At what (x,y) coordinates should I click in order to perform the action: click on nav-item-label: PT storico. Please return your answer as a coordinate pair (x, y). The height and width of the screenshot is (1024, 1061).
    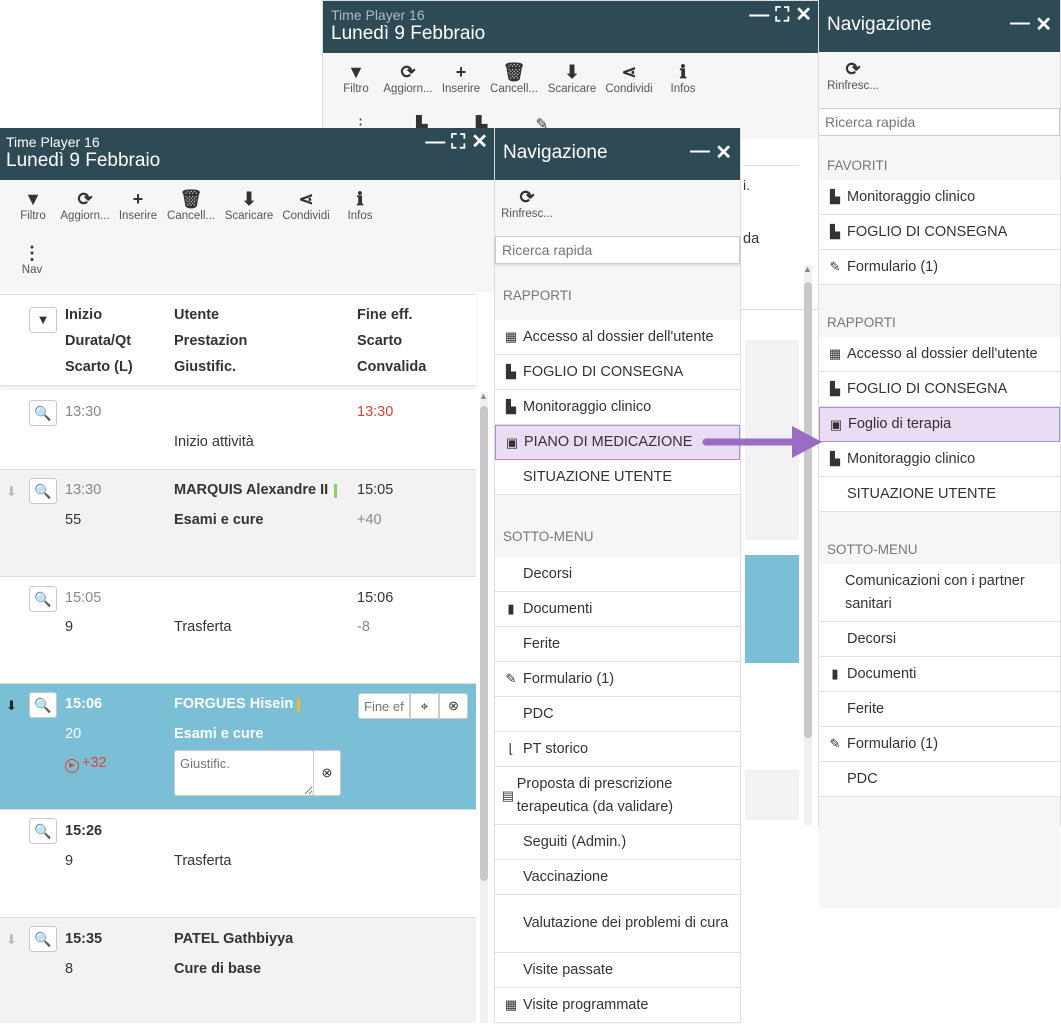
    Looking at the image, I should click on (556, 748).